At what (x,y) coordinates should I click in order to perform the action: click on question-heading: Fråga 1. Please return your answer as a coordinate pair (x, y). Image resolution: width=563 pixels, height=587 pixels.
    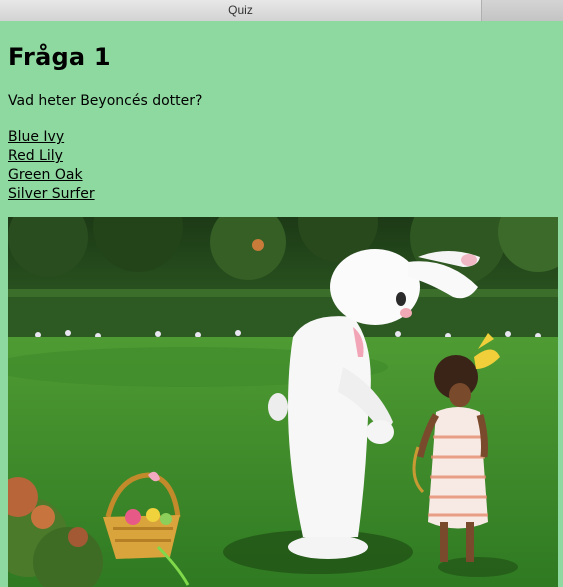
    Looking at the image, I should click on (59, 57).